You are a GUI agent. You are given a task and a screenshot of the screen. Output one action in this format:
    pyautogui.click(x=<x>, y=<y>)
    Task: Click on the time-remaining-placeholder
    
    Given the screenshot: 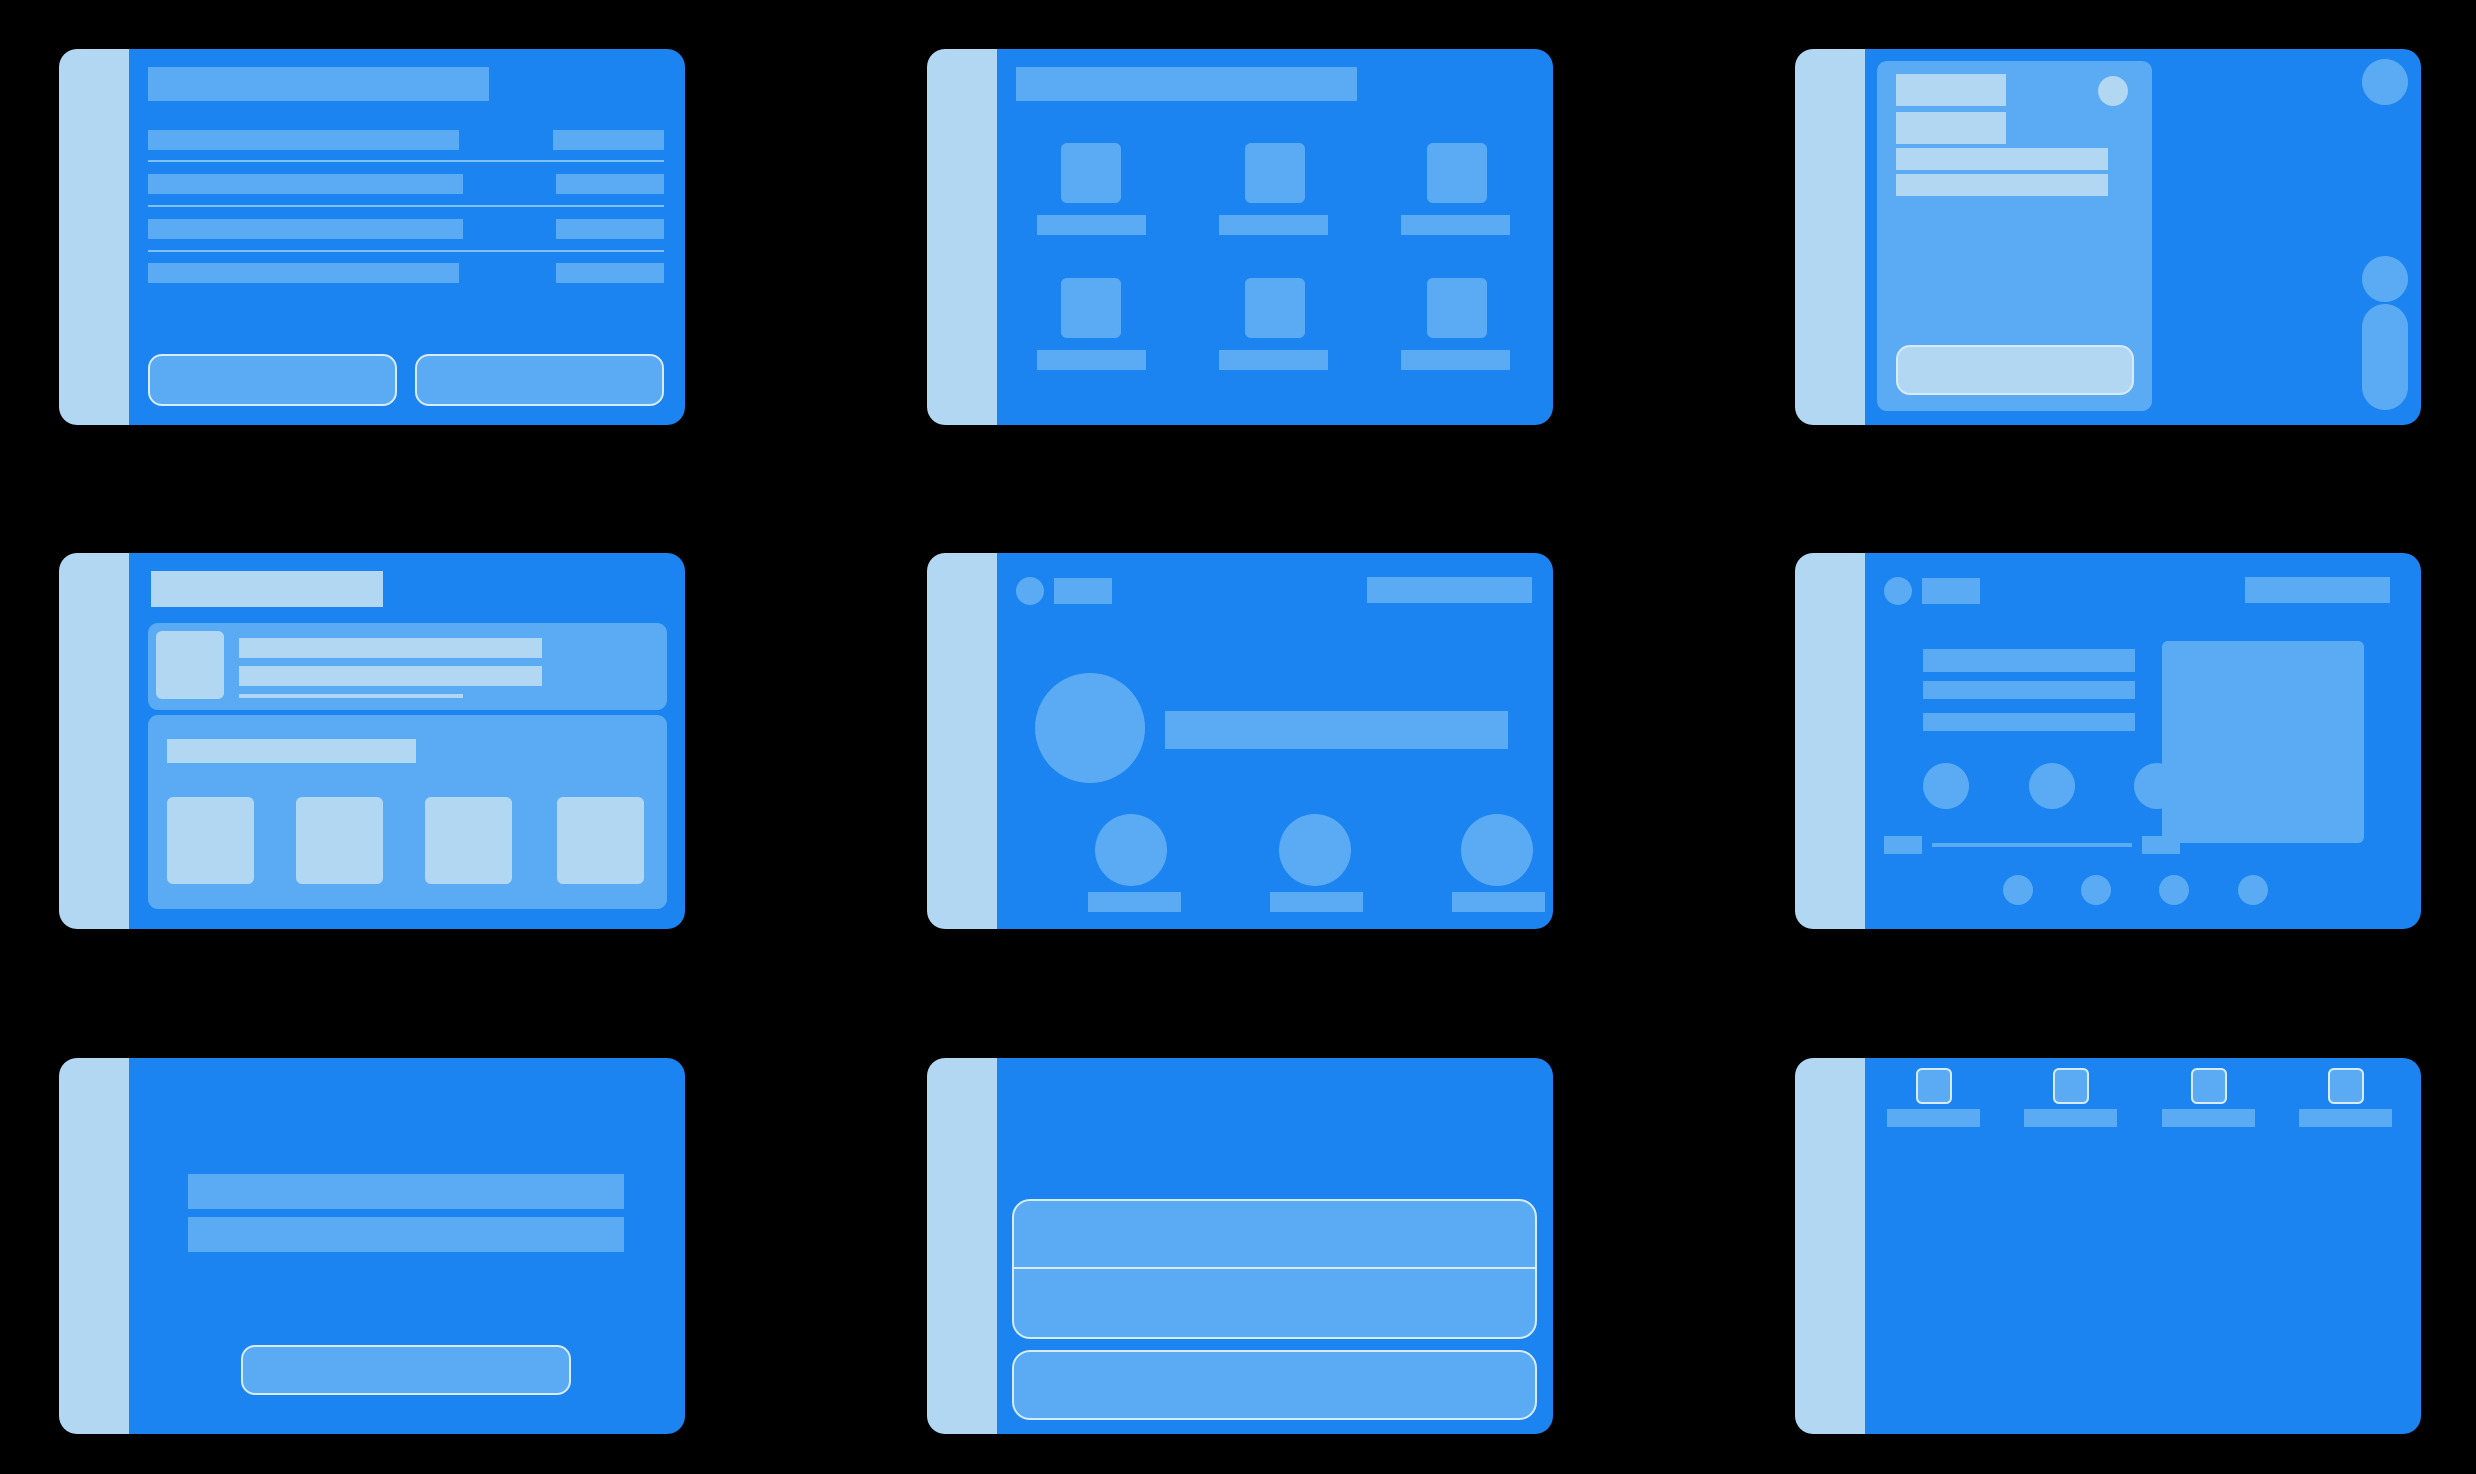 What is the action you would take?
    pyautogui.click(x=2161, y=845)
    